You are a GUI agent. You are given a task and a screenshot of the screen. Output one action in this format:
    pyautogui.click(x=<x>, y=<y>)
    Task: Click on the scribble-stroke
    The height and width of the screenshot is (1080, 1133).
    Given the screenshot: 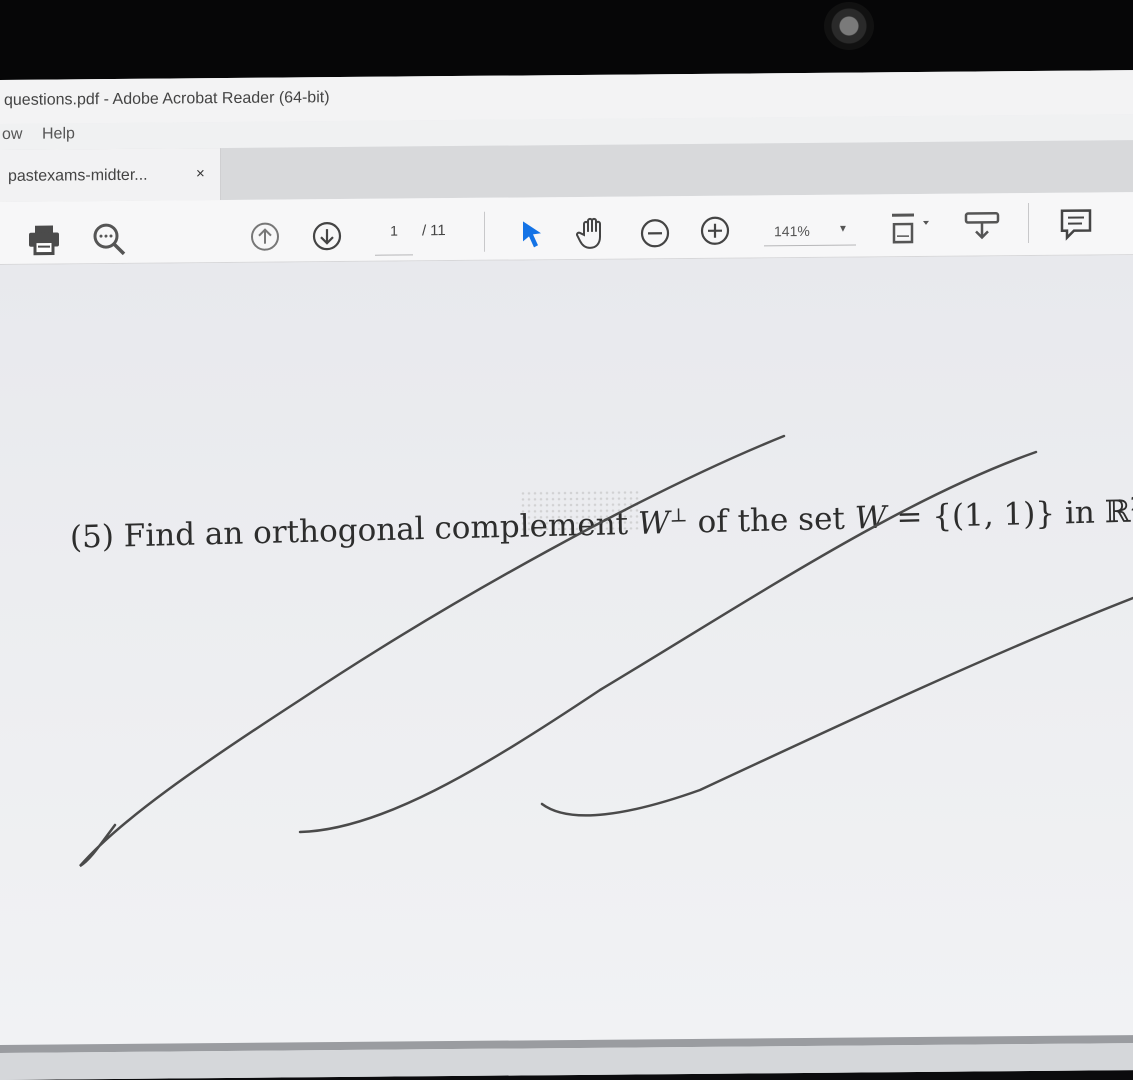 What is the action you would take?
    pyautogui.click(x=836, y=706)
    